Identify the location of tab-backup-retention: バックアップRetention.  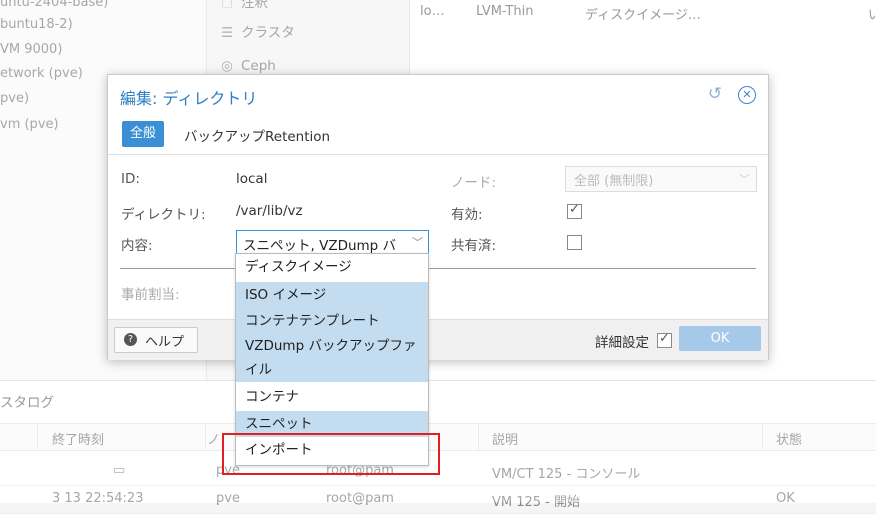
(257, 135).